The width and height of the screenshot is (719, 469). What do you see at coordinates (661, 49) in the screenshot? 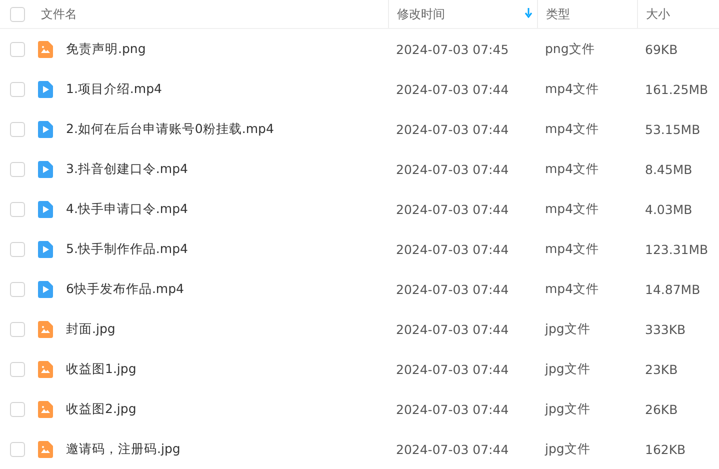
I see `file-size: 69KB` at bounding box center [661, 49].